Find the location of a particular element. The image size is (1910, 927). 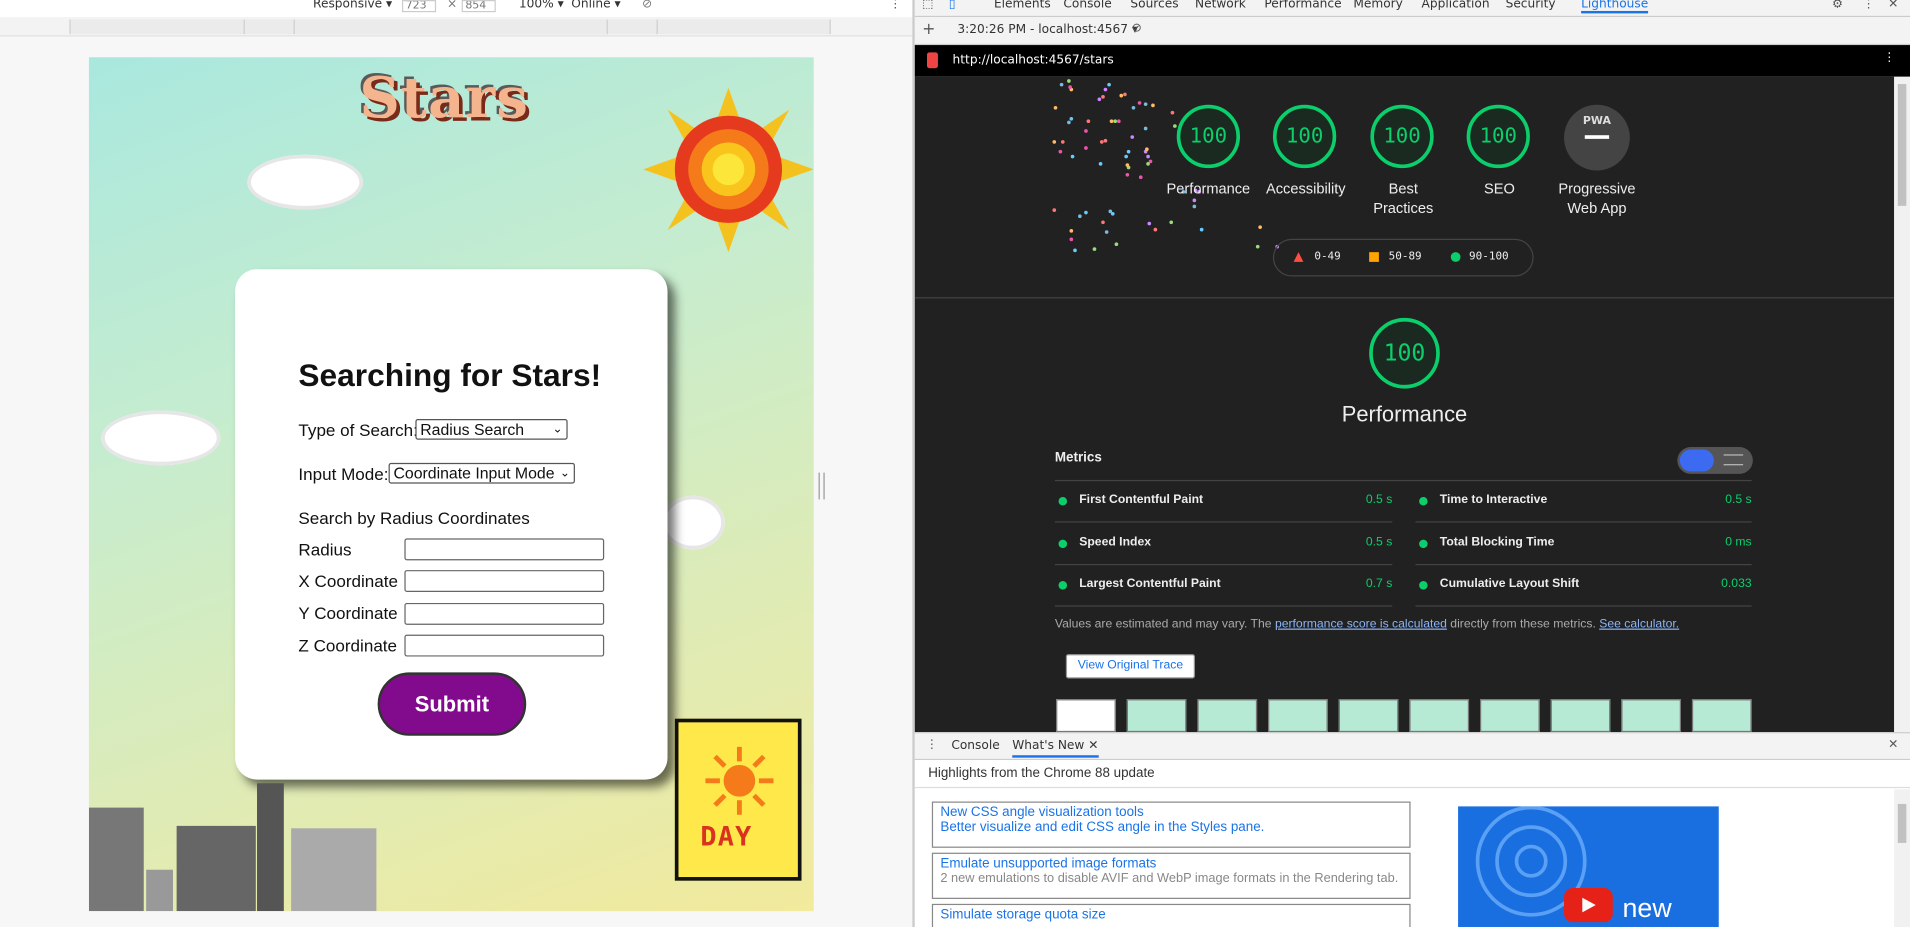

pwa-dash-icon is located at coordinates (1597, 137).